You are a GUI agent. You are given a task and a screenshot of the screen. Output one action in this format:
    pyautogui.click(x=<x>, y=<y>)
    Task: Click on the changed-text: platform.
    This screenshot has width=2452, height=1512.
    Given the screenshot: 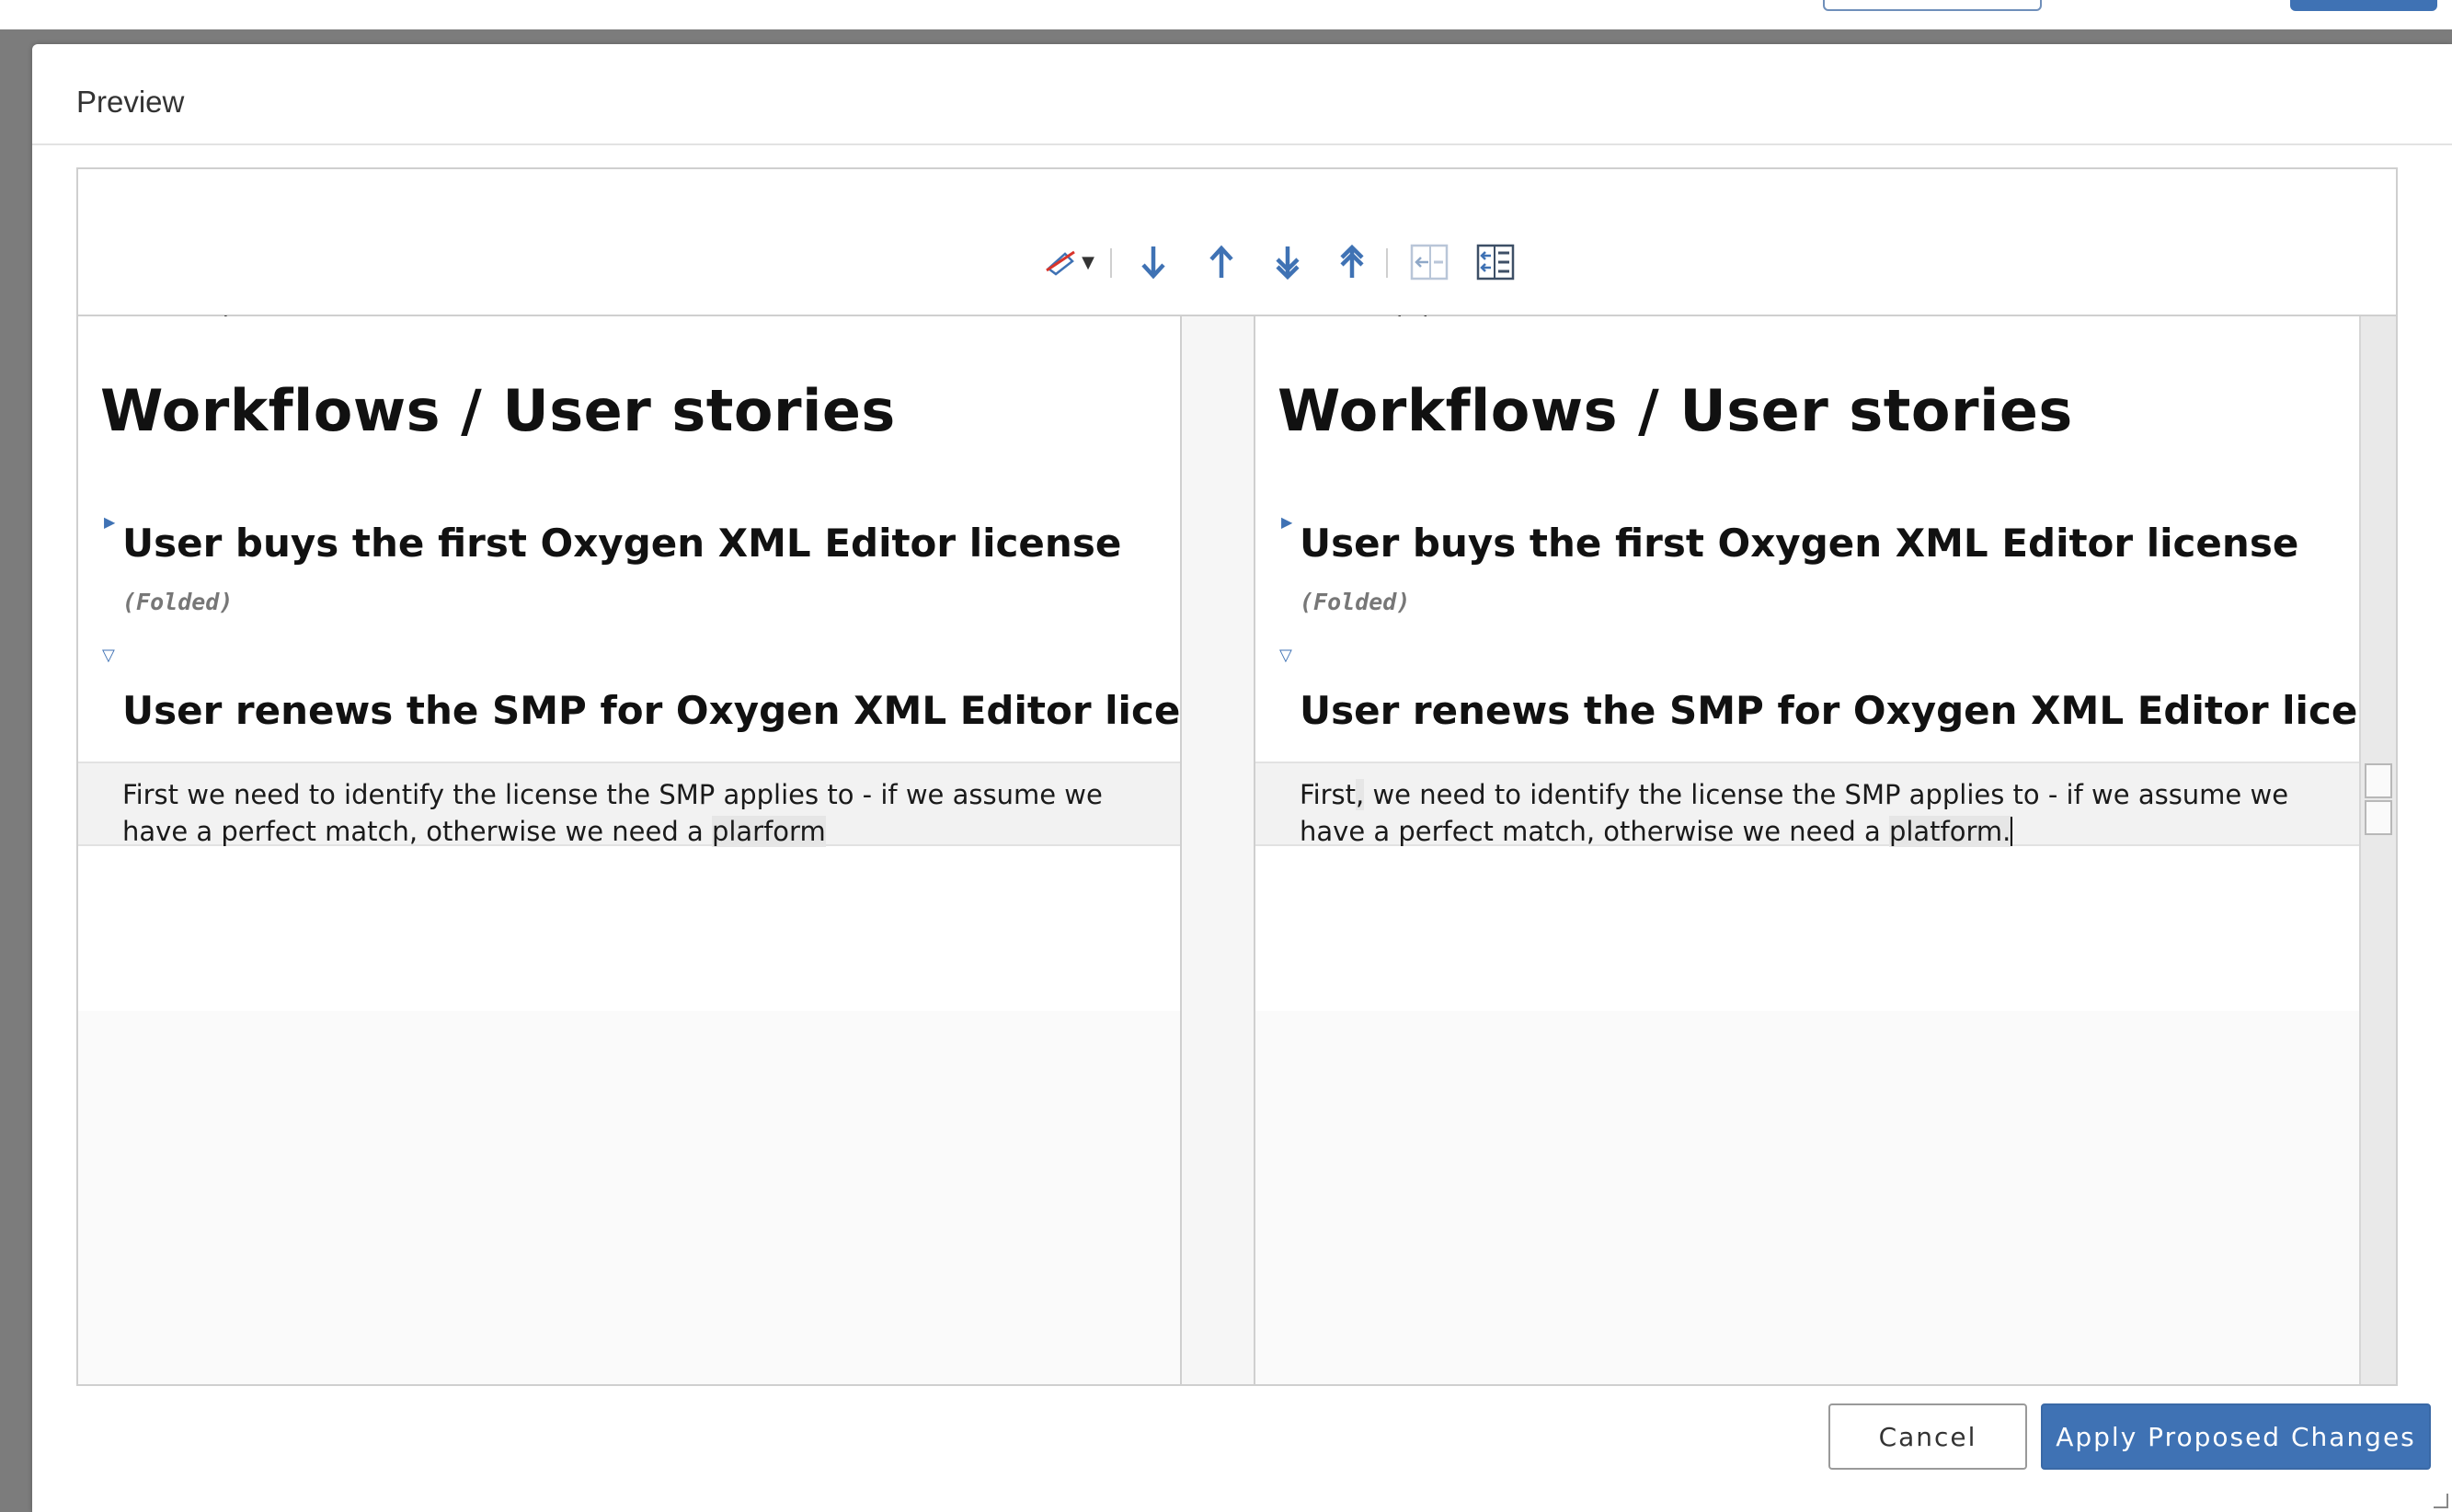 What is the action you would take?
    pyautogui.click(x=1949, y=831)
    